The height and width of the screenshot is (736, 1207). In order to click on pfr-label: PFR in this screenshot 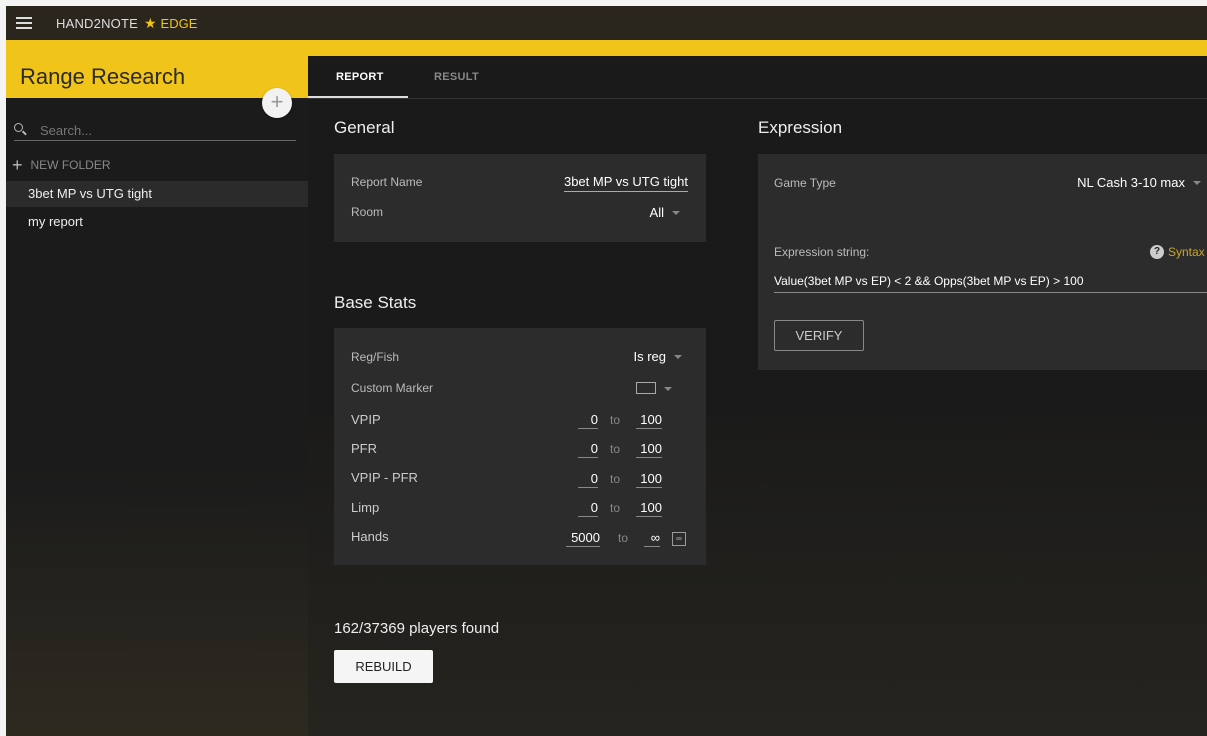, I will do `click(364, 448)`.